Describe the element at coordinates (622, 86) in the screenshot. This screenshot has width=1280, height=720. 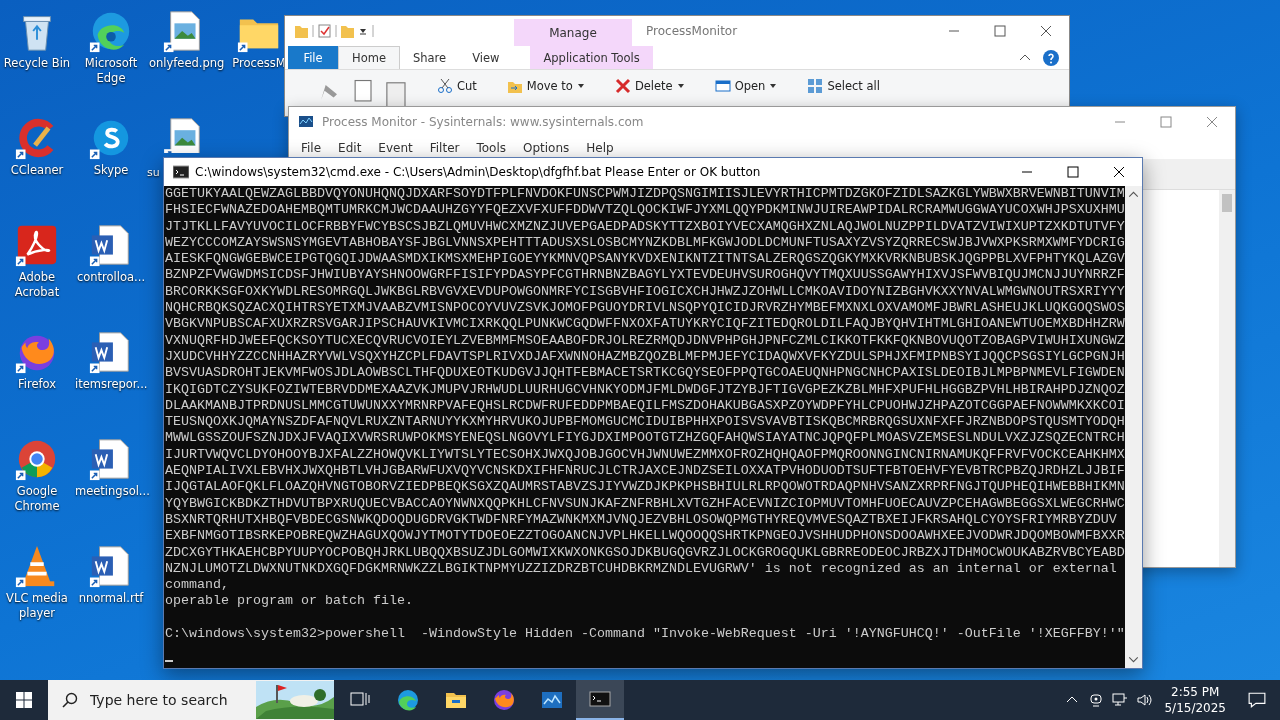
I see `delete-icon` at that location.